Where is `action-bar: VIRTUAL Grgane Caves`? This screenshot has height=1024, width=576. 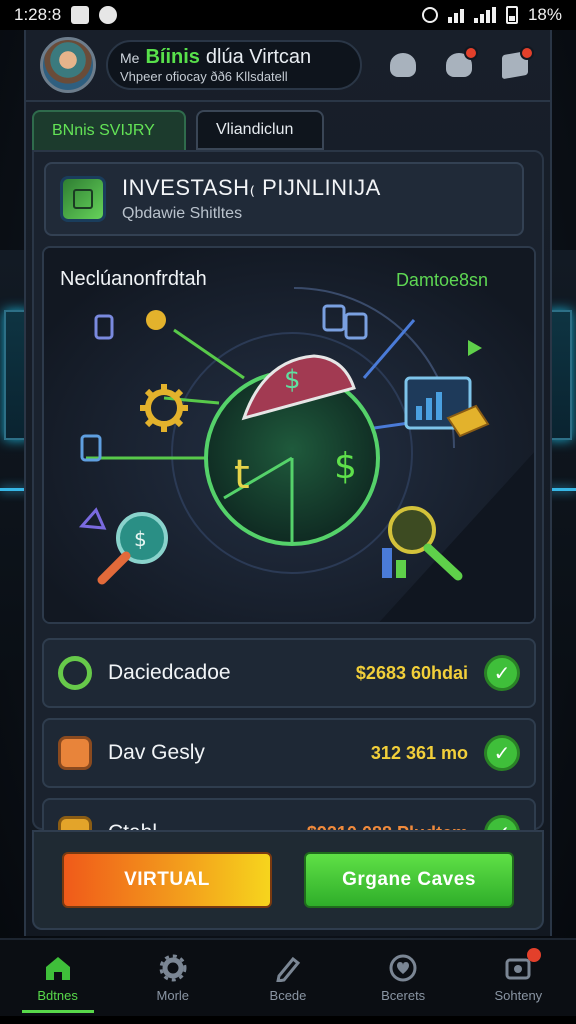
action-bar: VIRTUAL Grgane Caves is located at coordinates (288, 880).